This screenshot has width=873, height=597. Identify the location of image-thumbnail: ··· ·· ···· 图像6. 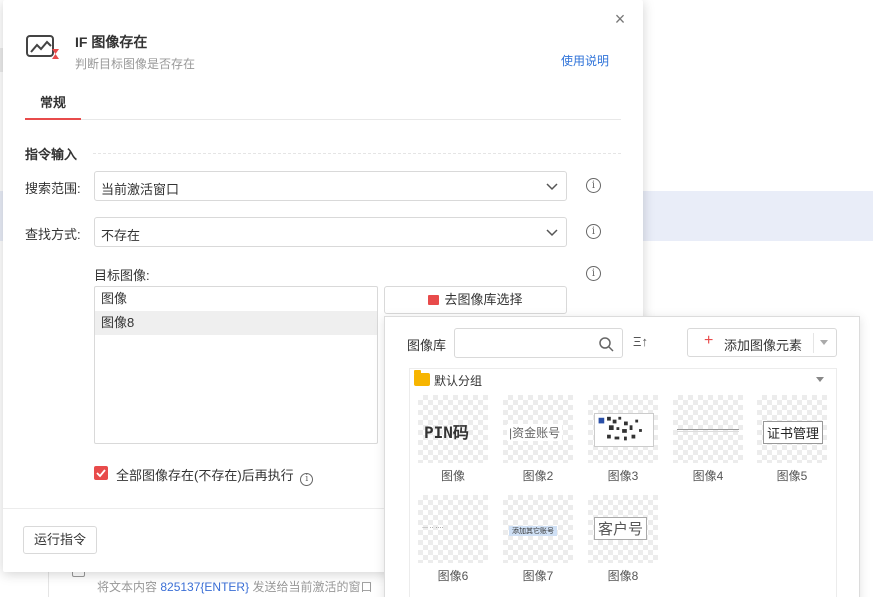
(453, 539).